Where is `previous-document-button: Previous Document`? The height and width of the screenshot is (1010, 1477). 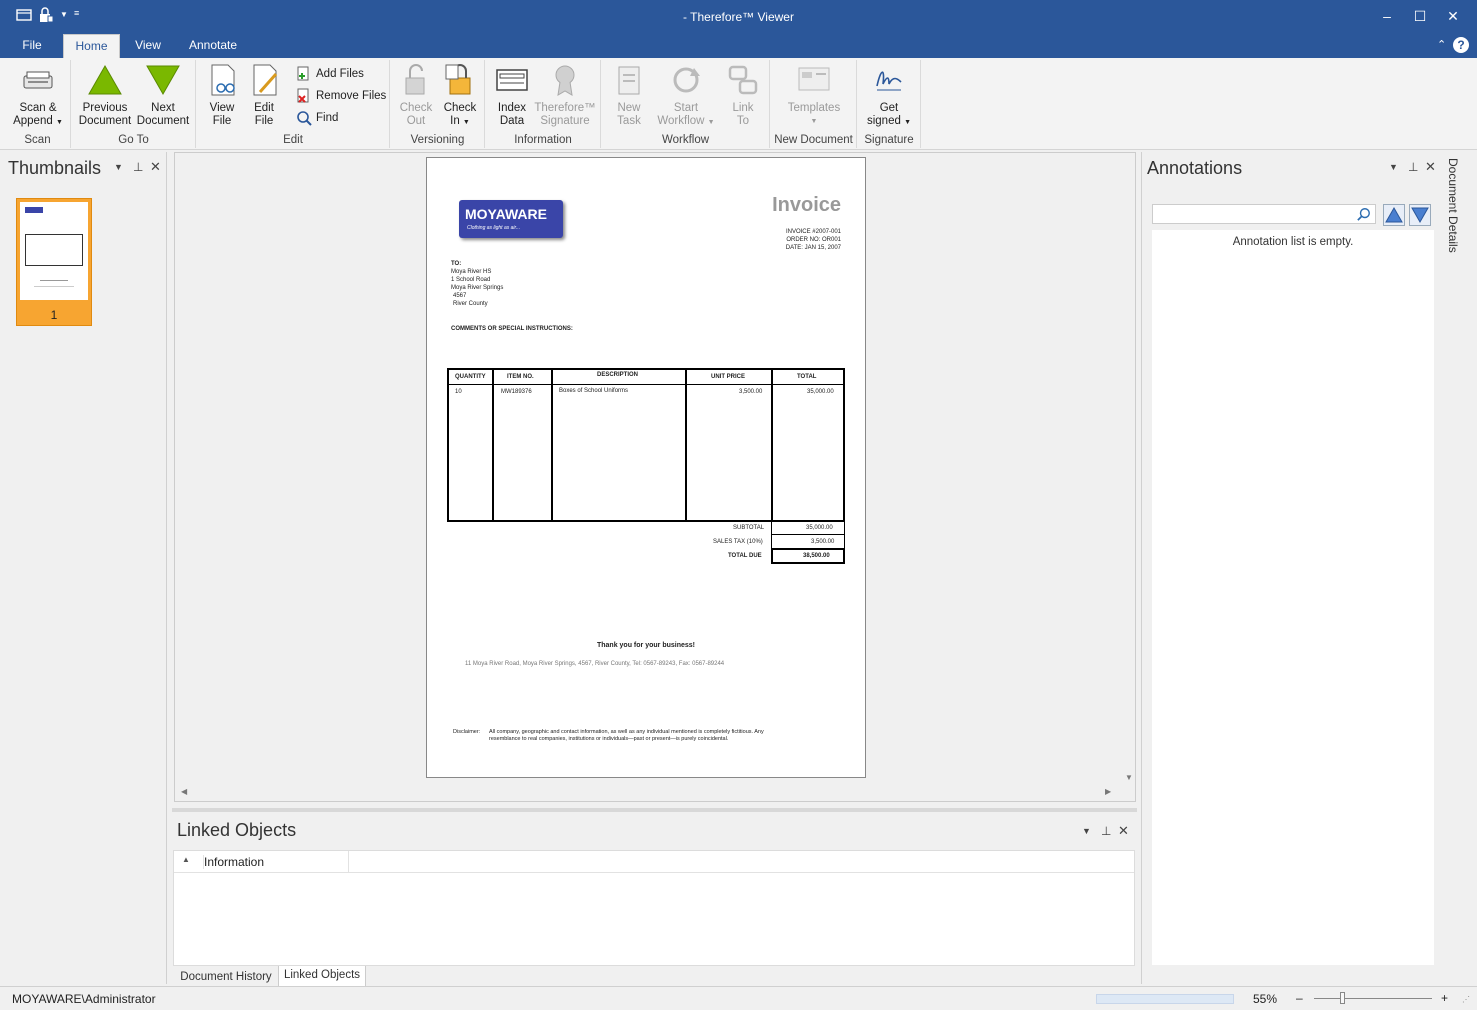 previous-document-button: Previous Document is located at coordinates (105, 95).